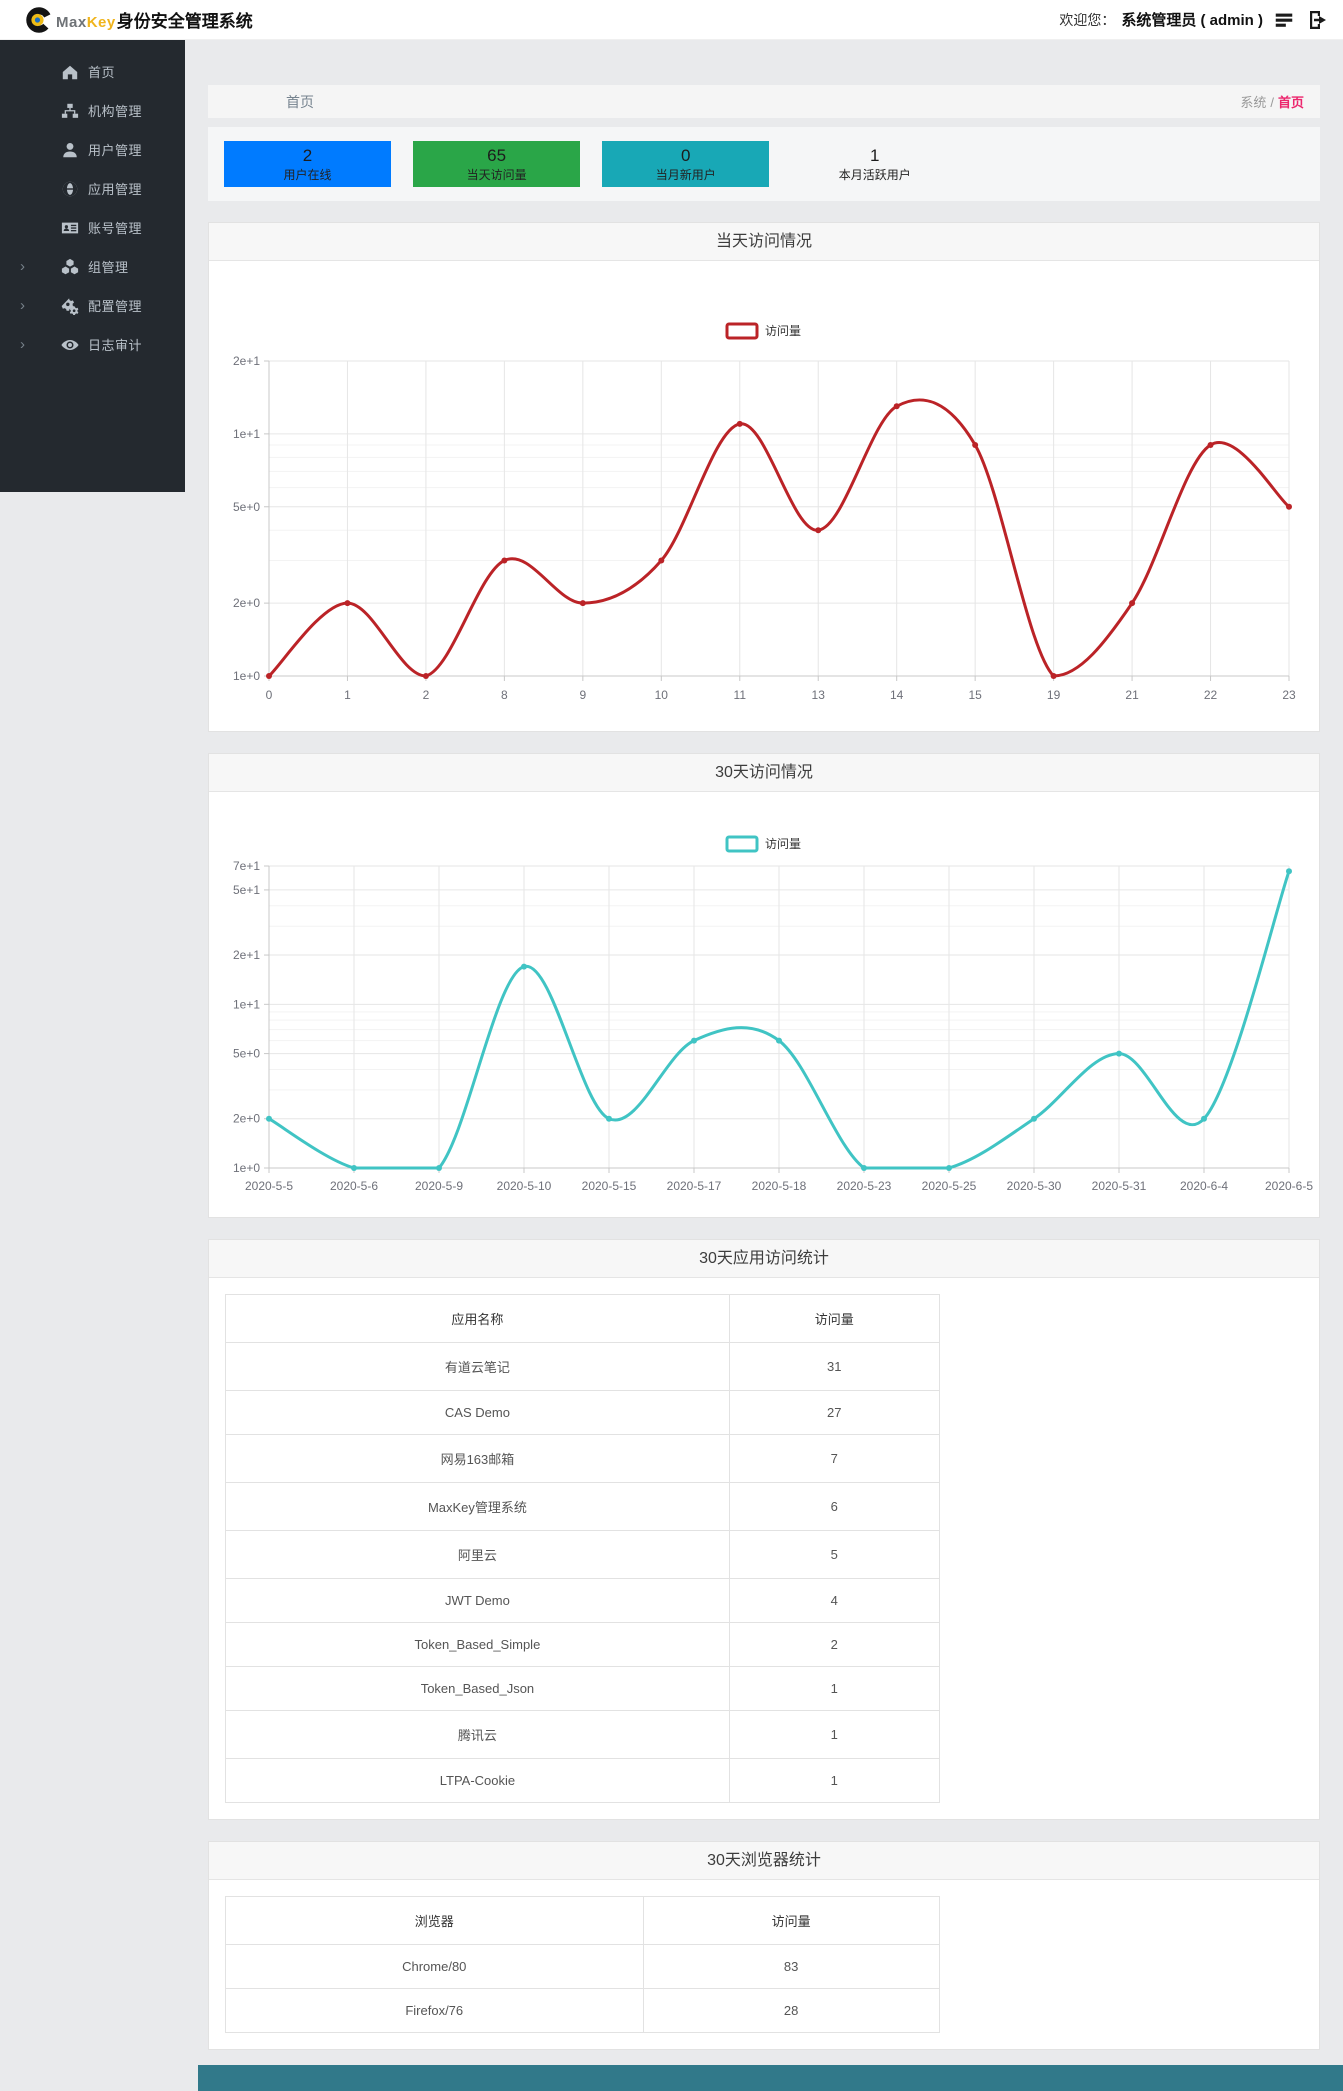 Image resolution: width=1343 pixels, height=2091 pixels. Describe the element at coordinates (834, 1644) in the screenshot. I see `table-cell: 2` at that location.